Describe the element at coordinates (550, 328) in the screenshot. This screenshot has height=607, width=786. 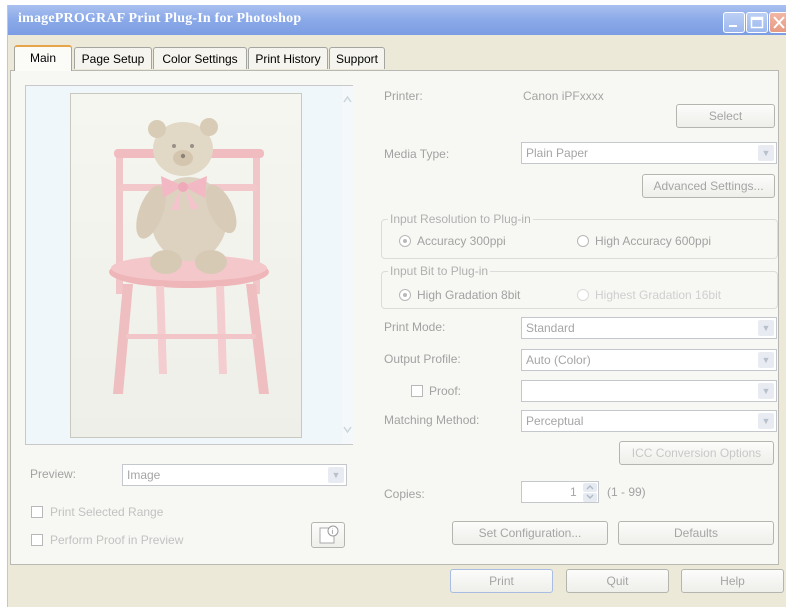
I see `print-mode-value: Standard` at that location.